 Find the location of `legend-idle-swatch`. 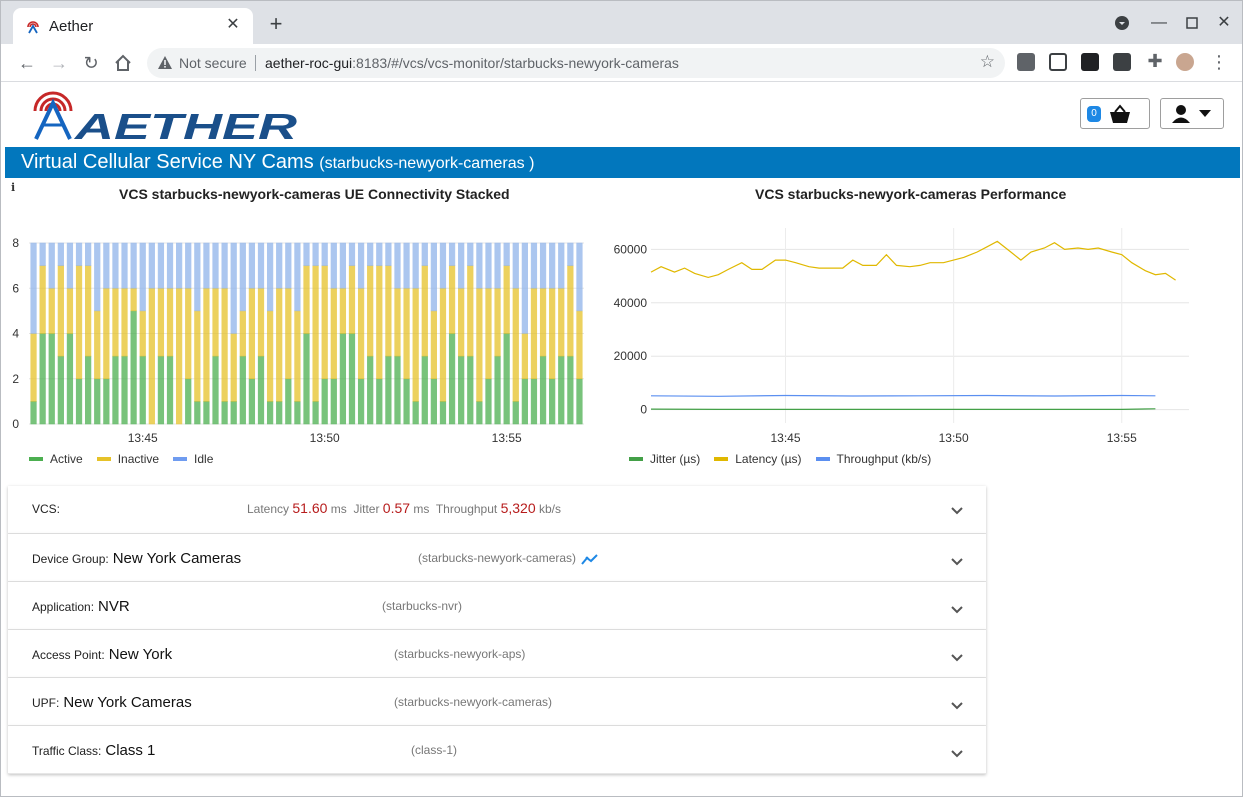

legend-idle-swatch is located at coordinates (180, 459).